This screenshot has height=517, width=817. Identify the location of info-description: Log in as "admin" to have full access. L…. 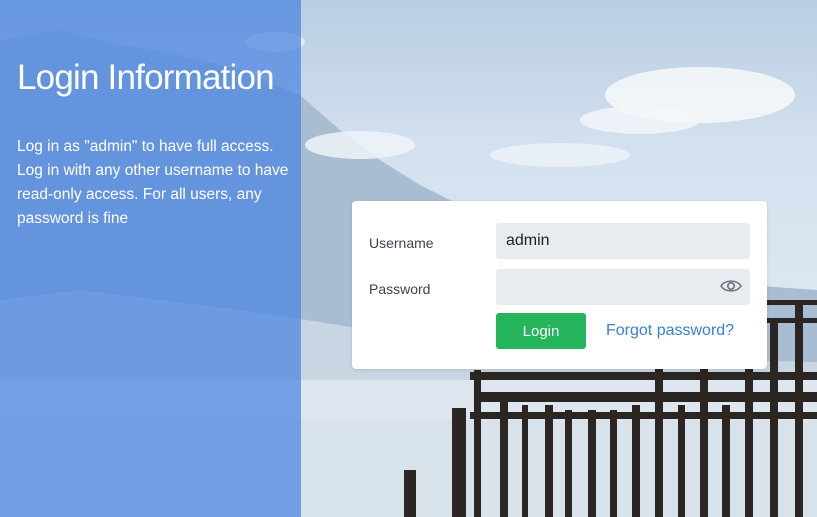
(153, 182).